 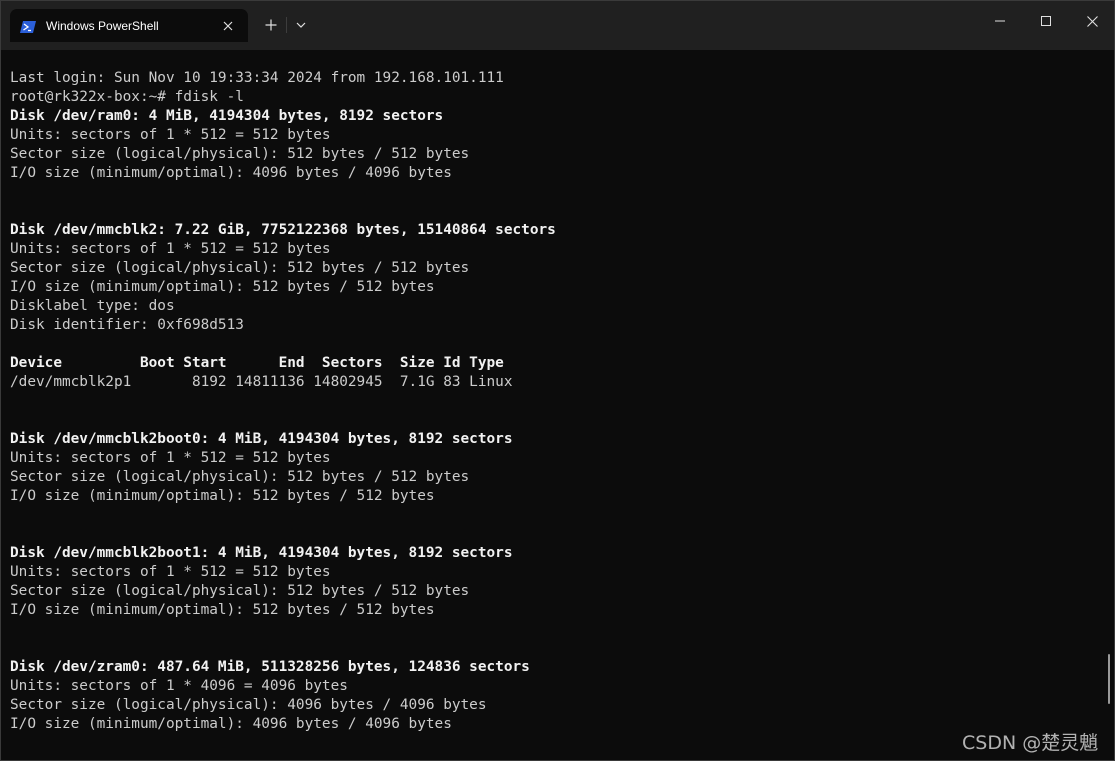 I want to click on chevron-down-icon, so click(x=301, y=25).